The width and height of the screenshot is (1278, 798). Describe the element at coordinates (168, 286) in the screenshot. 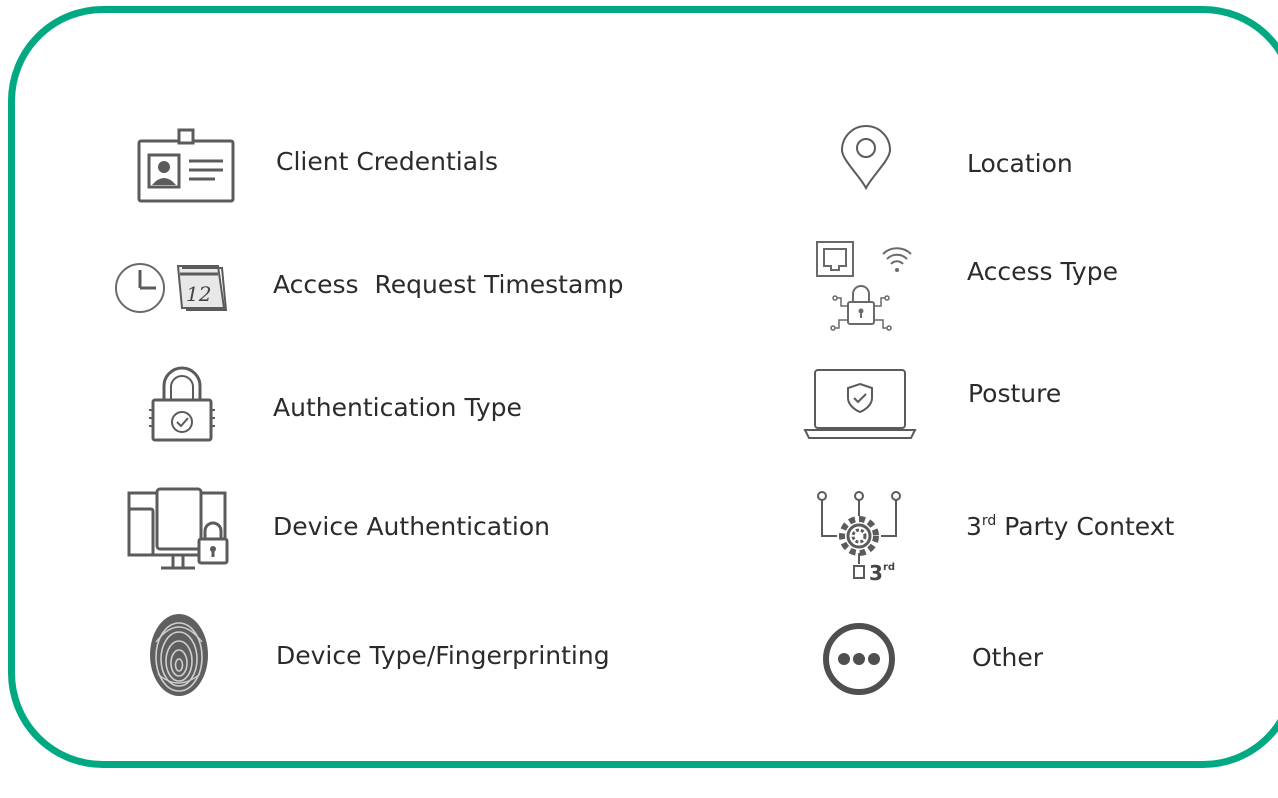

I see `clock-calendar-icon: 12` at that location.